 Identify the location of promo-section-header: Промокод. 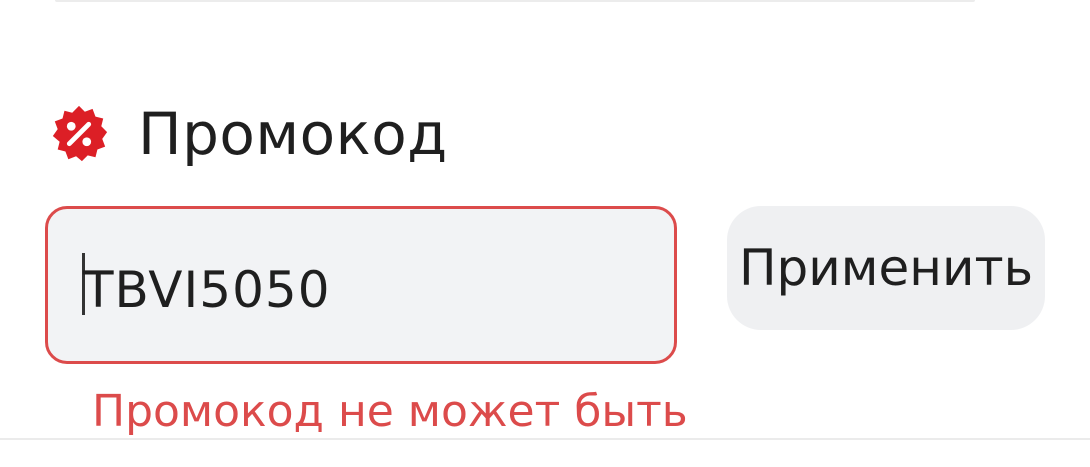
(248, 134).